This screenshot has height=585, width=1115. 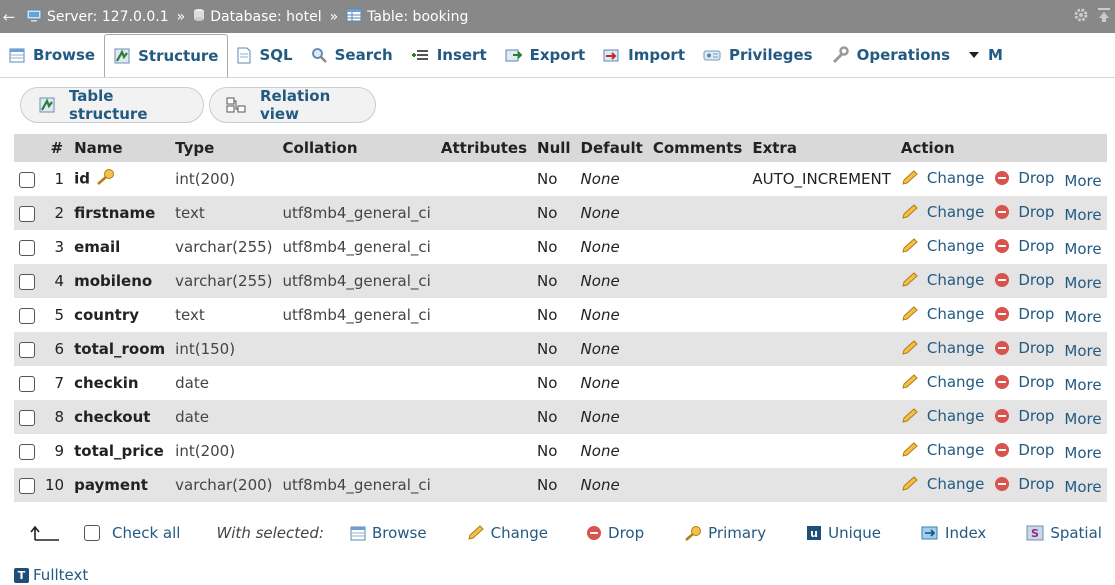 I want to click on tab-structure: Structure, so click(x=166, y=55).